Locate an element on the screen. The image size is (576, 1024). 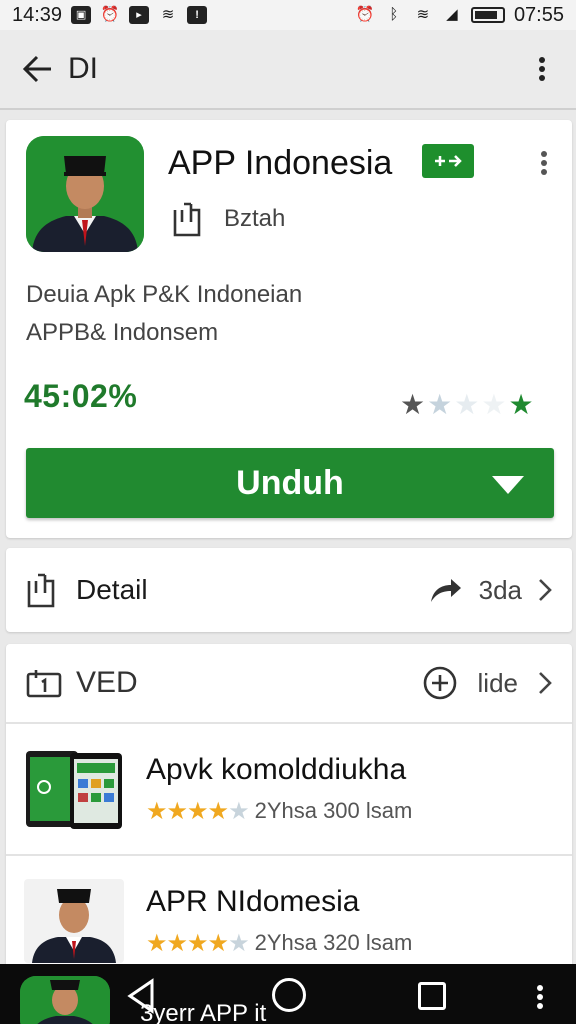
list-item-meta: ★★★★★ 2Yhsa 320 lsam is located at coordinates (279, 943).